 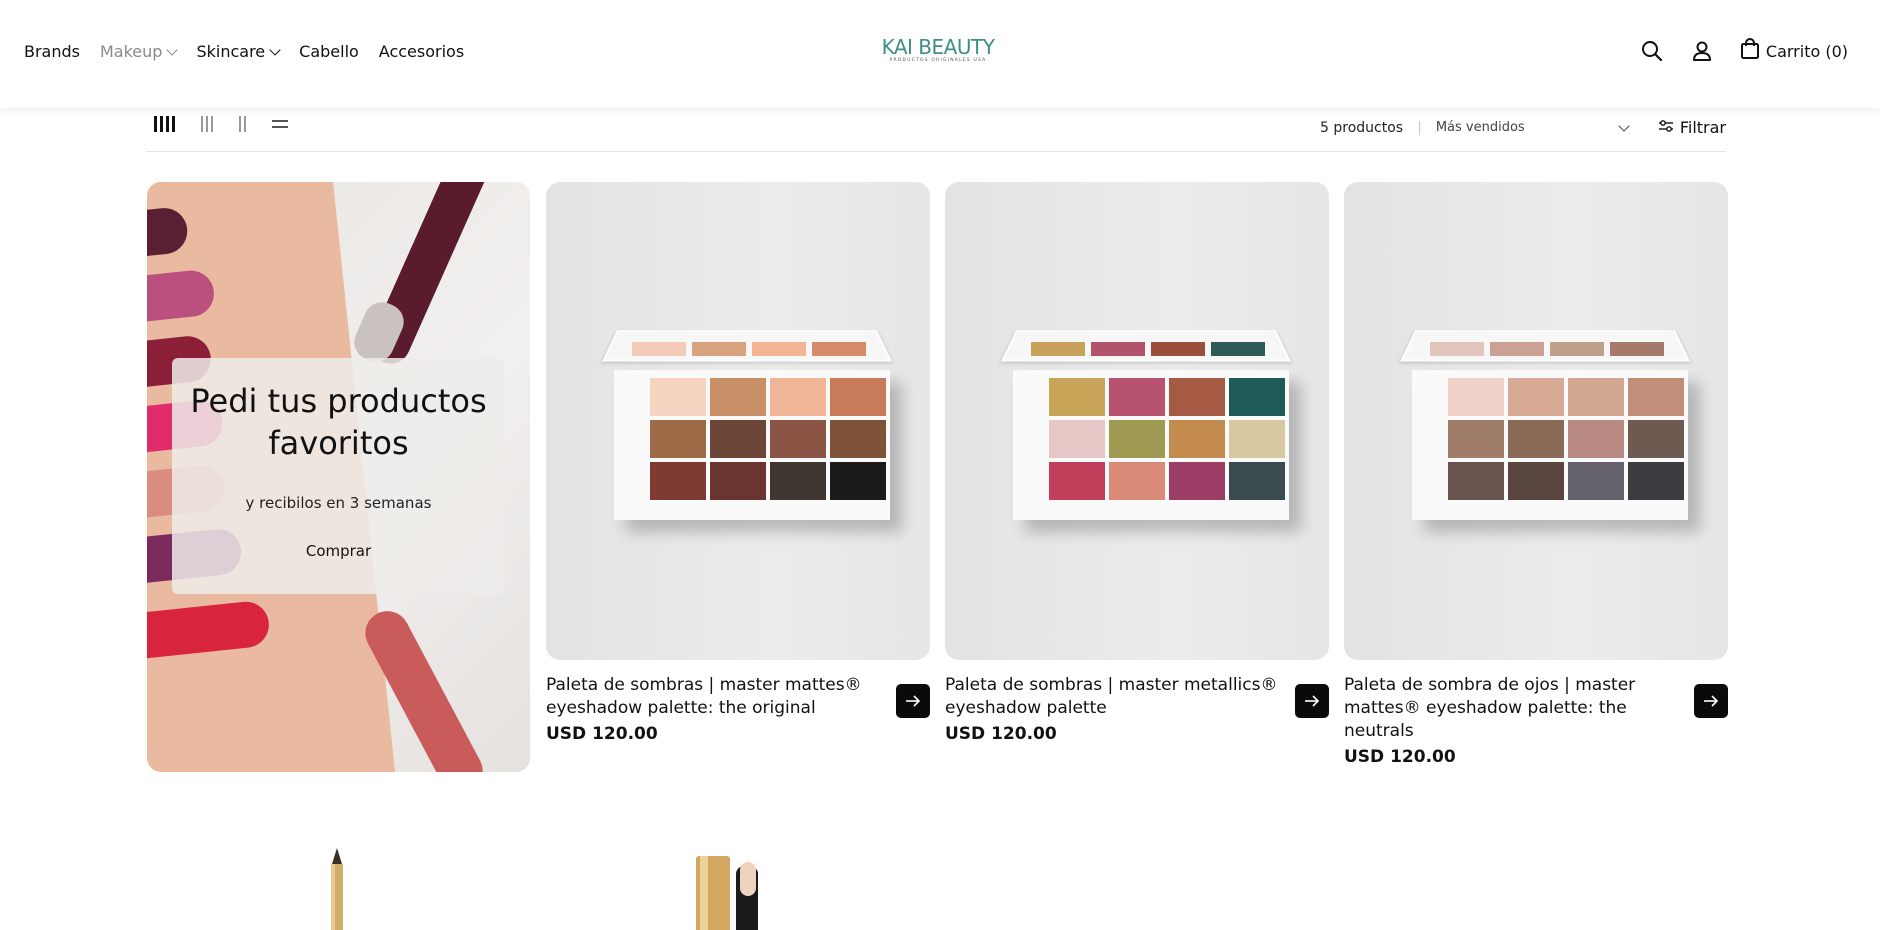 I want to click on product-count: 5 productos, so click(x=1362, y=127).